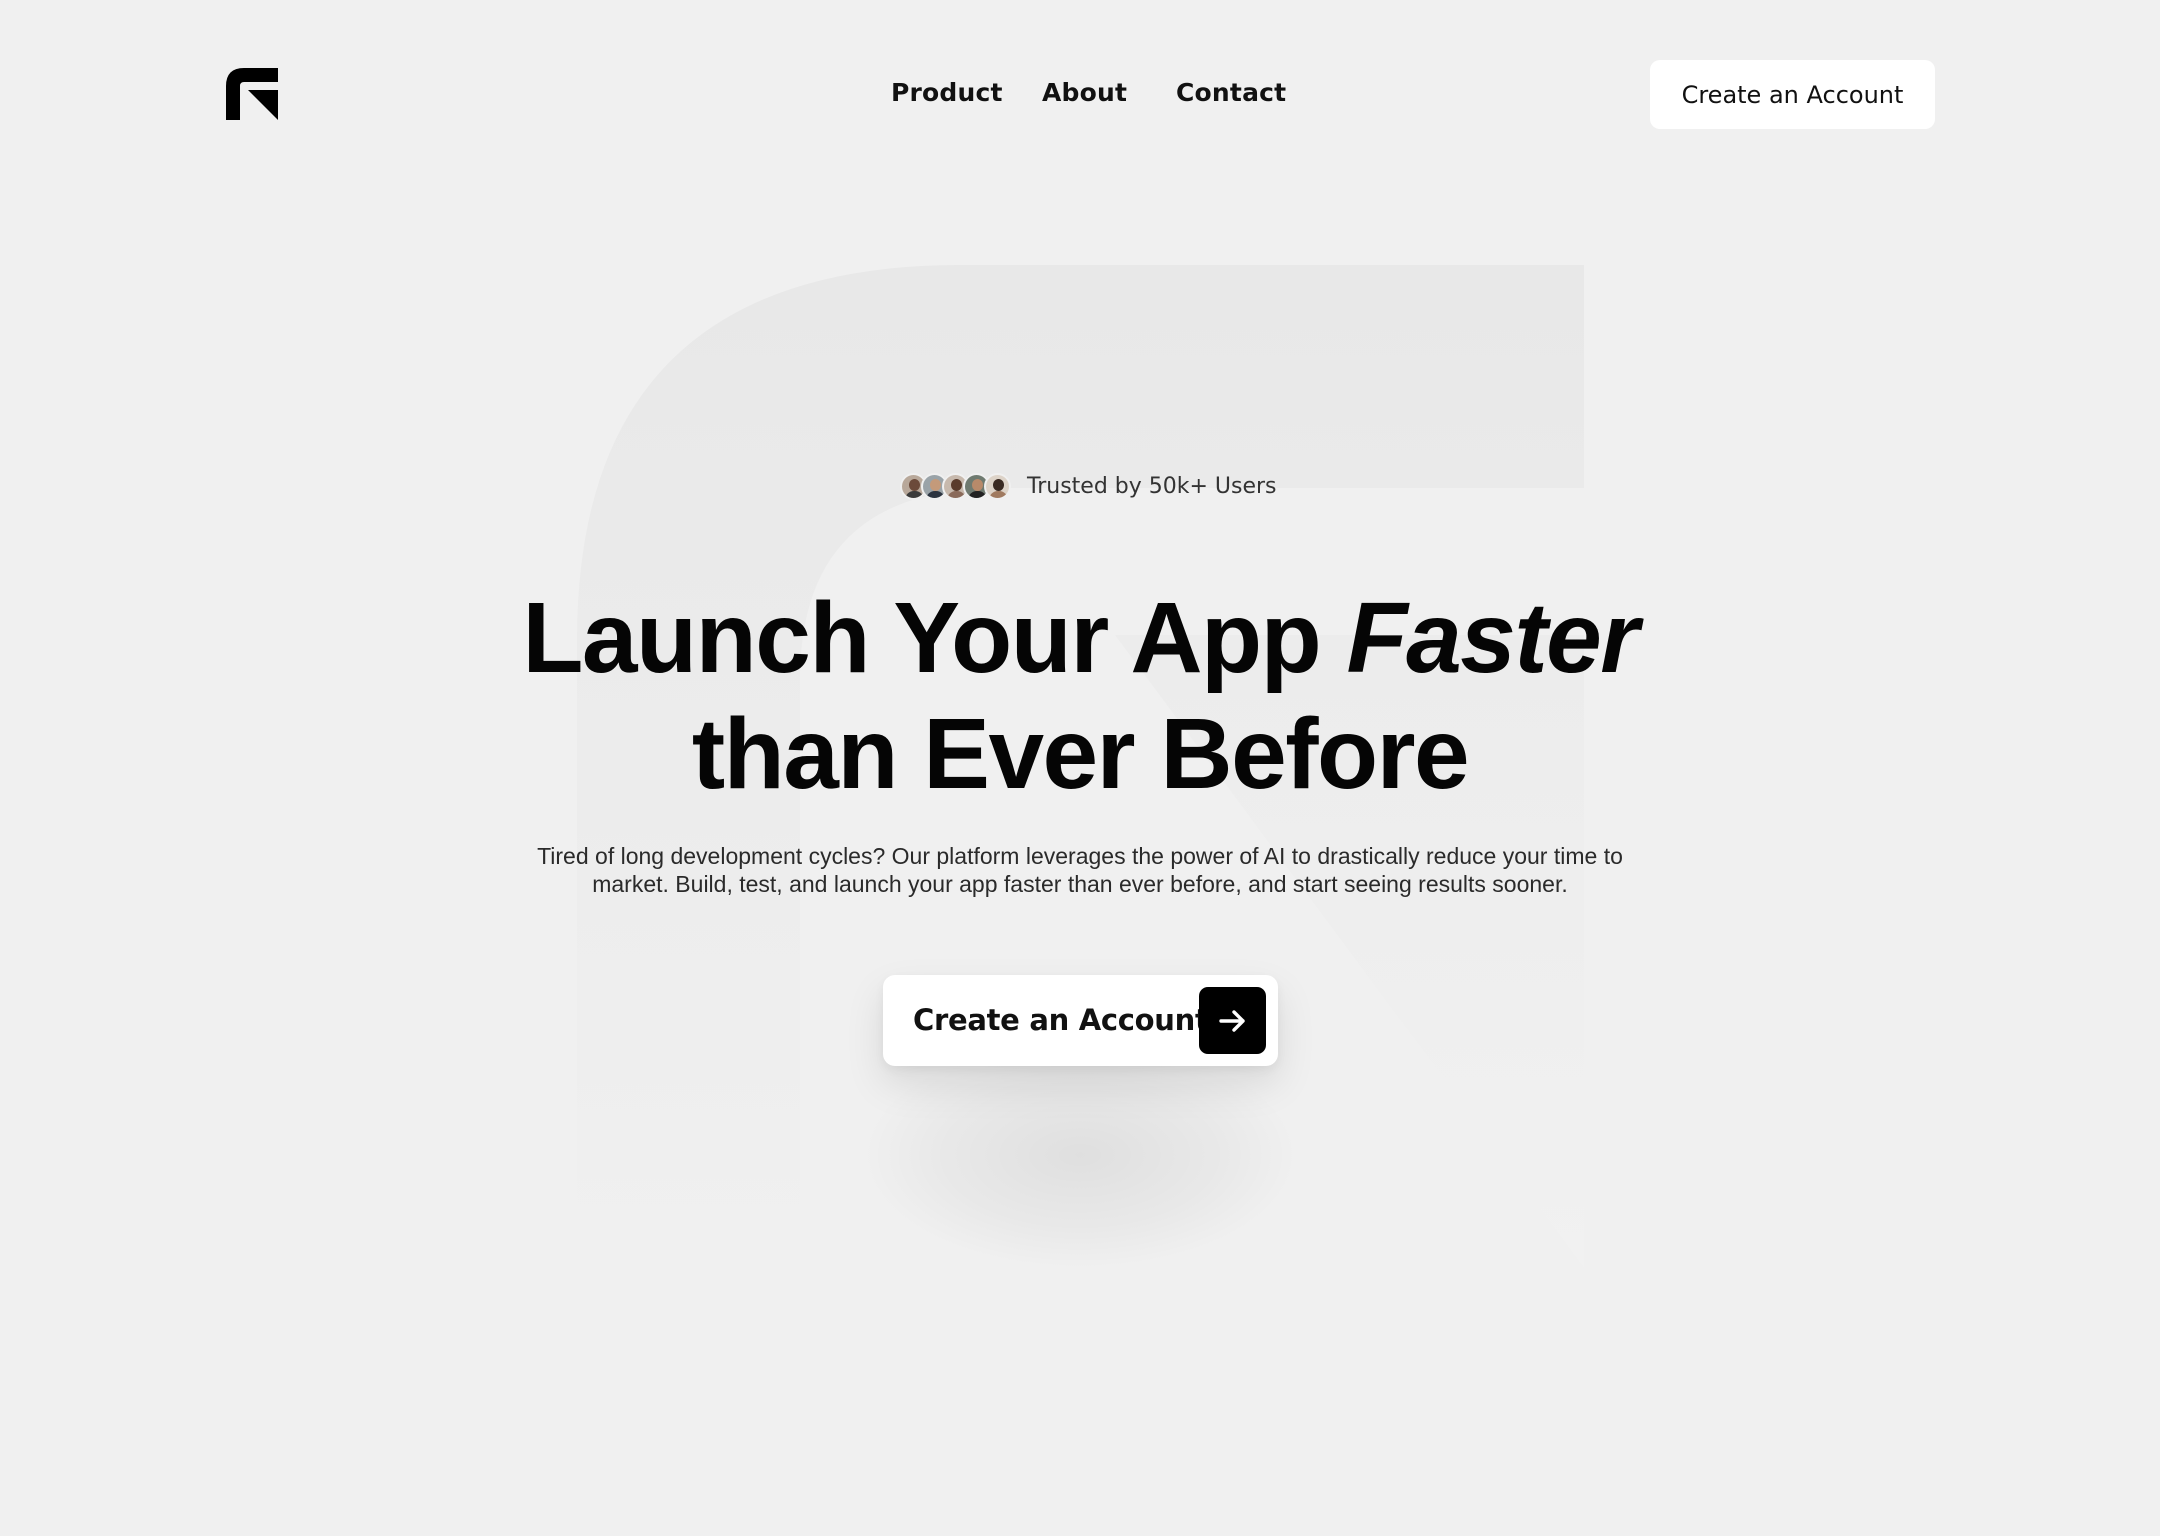 This screenshot has width=2160, height=1536. What do you see at coordinates (1232, 1020) in the screenshot?
I see `arrow-right-icon` at bounding box center [1232, 1020].